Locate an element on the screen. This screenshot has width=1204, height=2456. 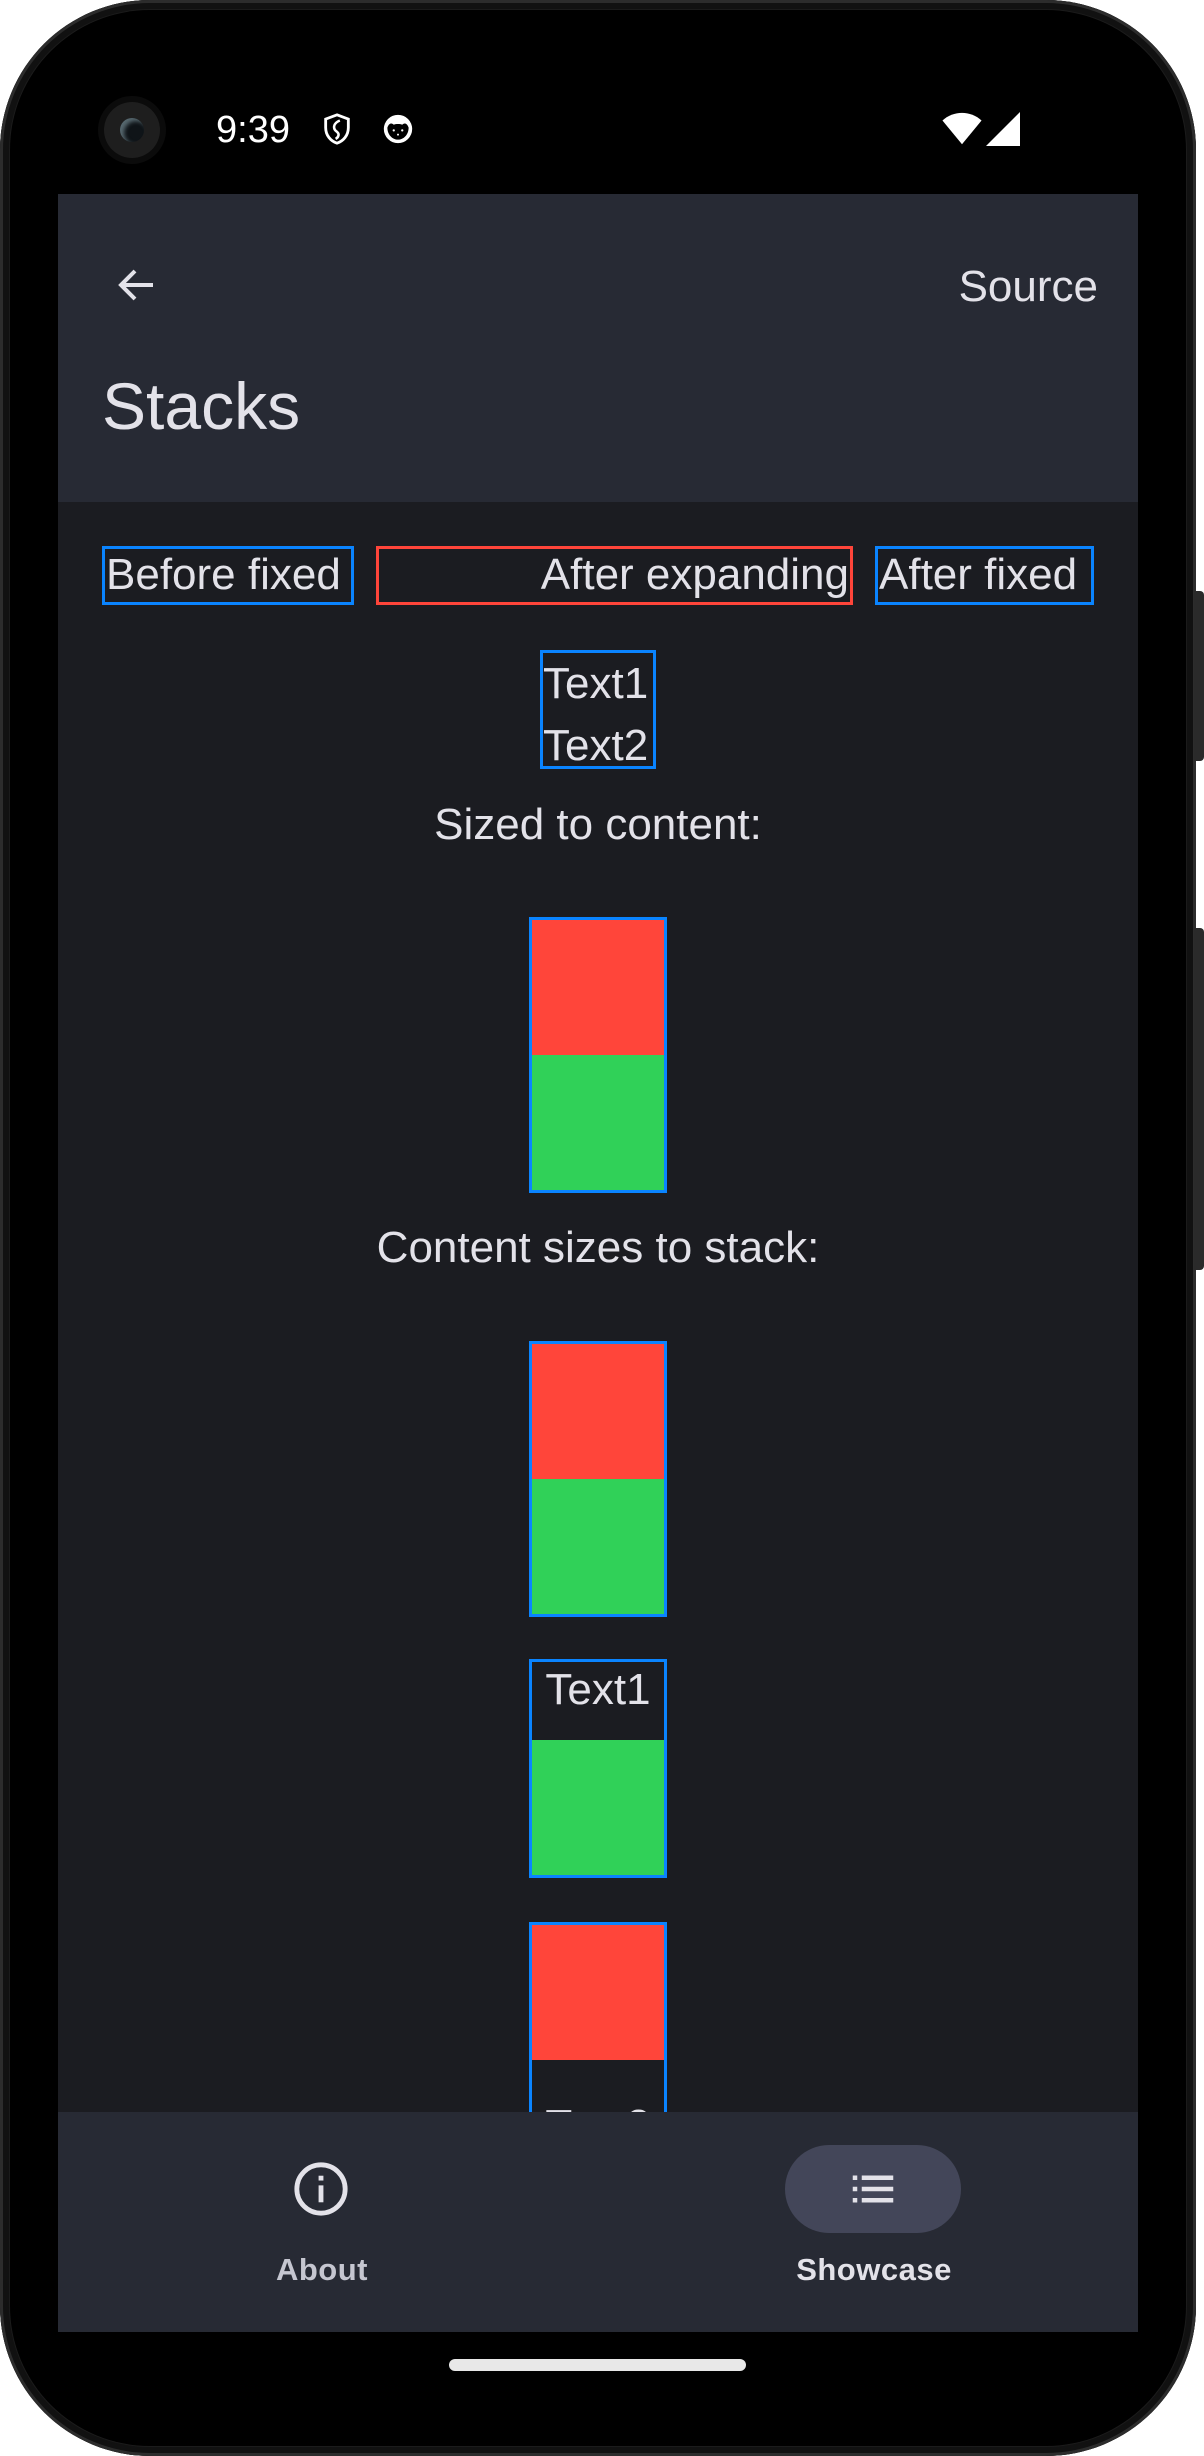
nav-active-indicator is located at coordinates (873, 2189).